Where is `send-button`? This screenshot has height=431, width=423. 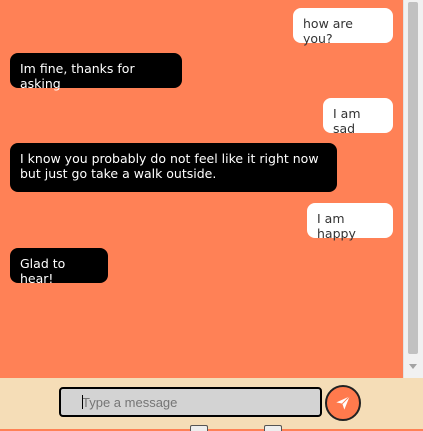 send-button is located at coordinates (343, 403).